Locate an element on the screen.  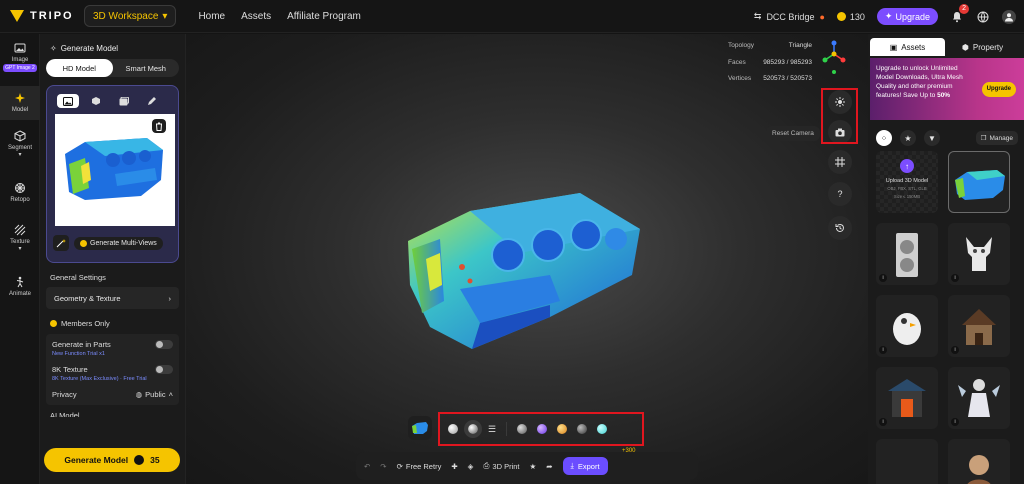
delete-image-button is located at coordinates (159, 126).